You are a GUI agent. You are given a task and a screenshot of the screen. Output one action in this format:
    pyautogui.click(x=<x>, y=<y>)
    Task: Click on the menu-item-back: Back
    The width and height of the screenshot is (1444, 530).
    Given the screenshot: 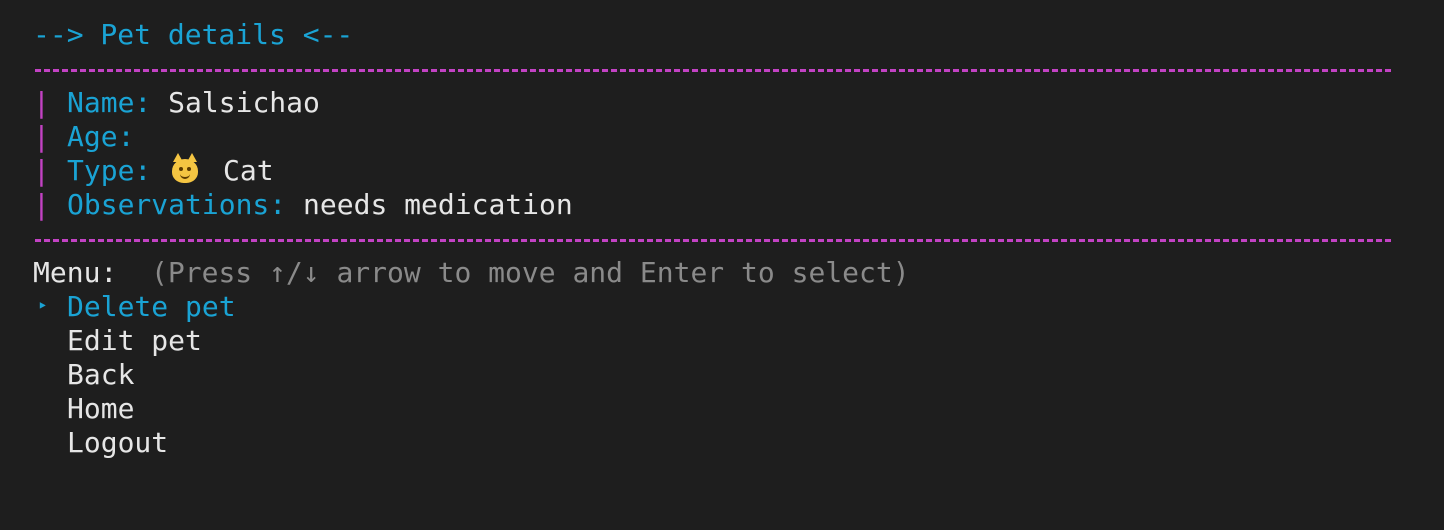 What is the action you would take?
    pyautogui.click(x=723, y=375)
    